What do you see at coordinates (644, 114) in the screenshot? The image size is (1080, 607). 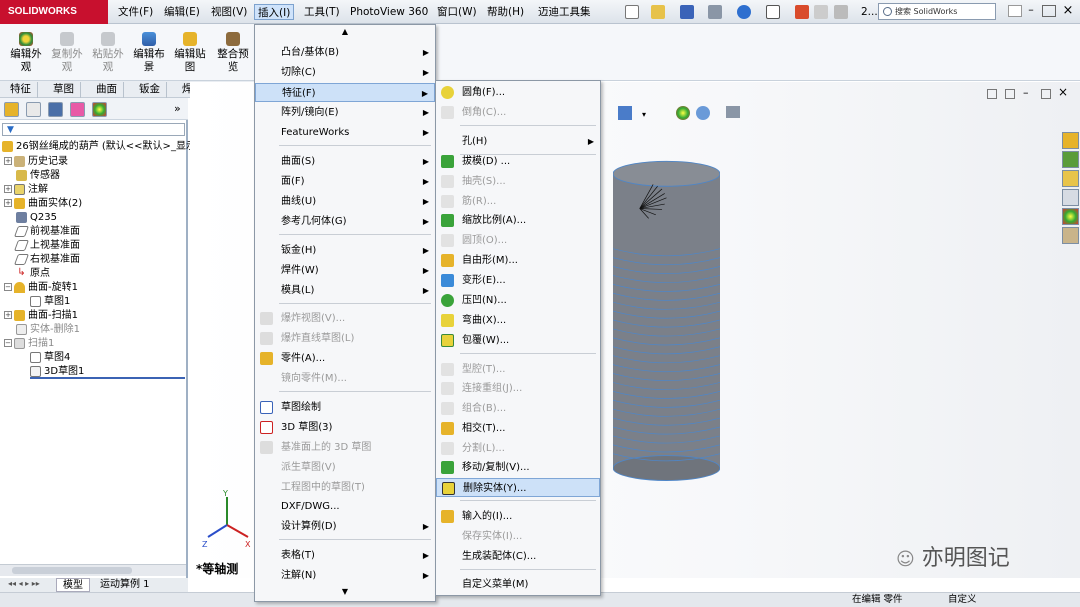 I see `chevron-down-icon: ▾` at bounding box center [644, 114].